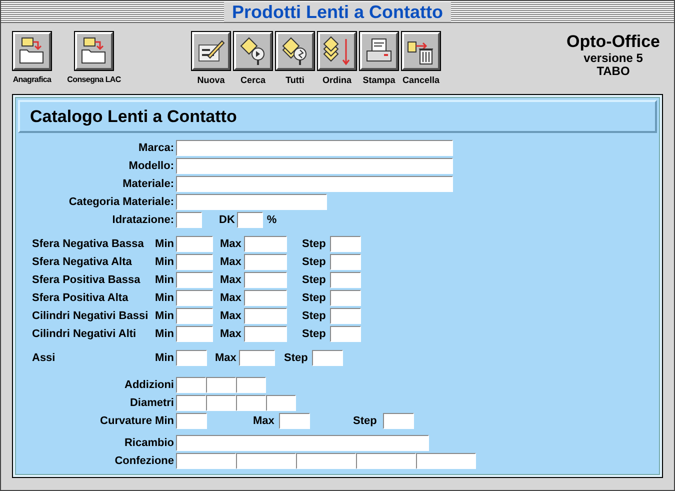 This screenshot has height=491, width=675. What do you see at coordinates (151, 403) in the screenshot?
I see `field-label: Diametri` at bounding box center [151, 403].